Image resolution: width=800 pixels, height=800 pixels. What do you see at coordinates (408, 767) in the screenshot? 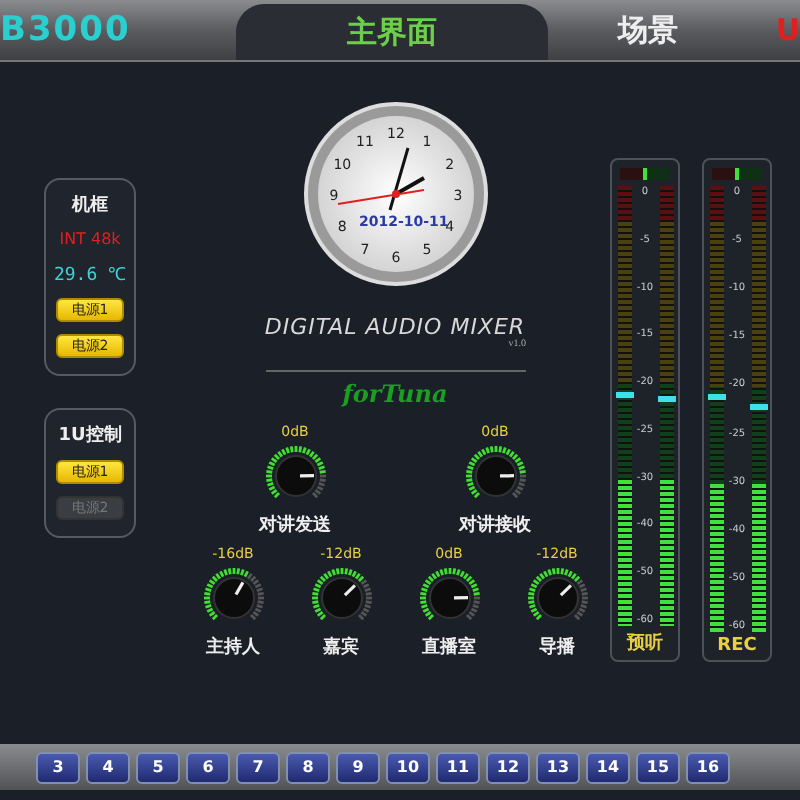
I see `scene-button: 10` at bounding box center [408, 767].